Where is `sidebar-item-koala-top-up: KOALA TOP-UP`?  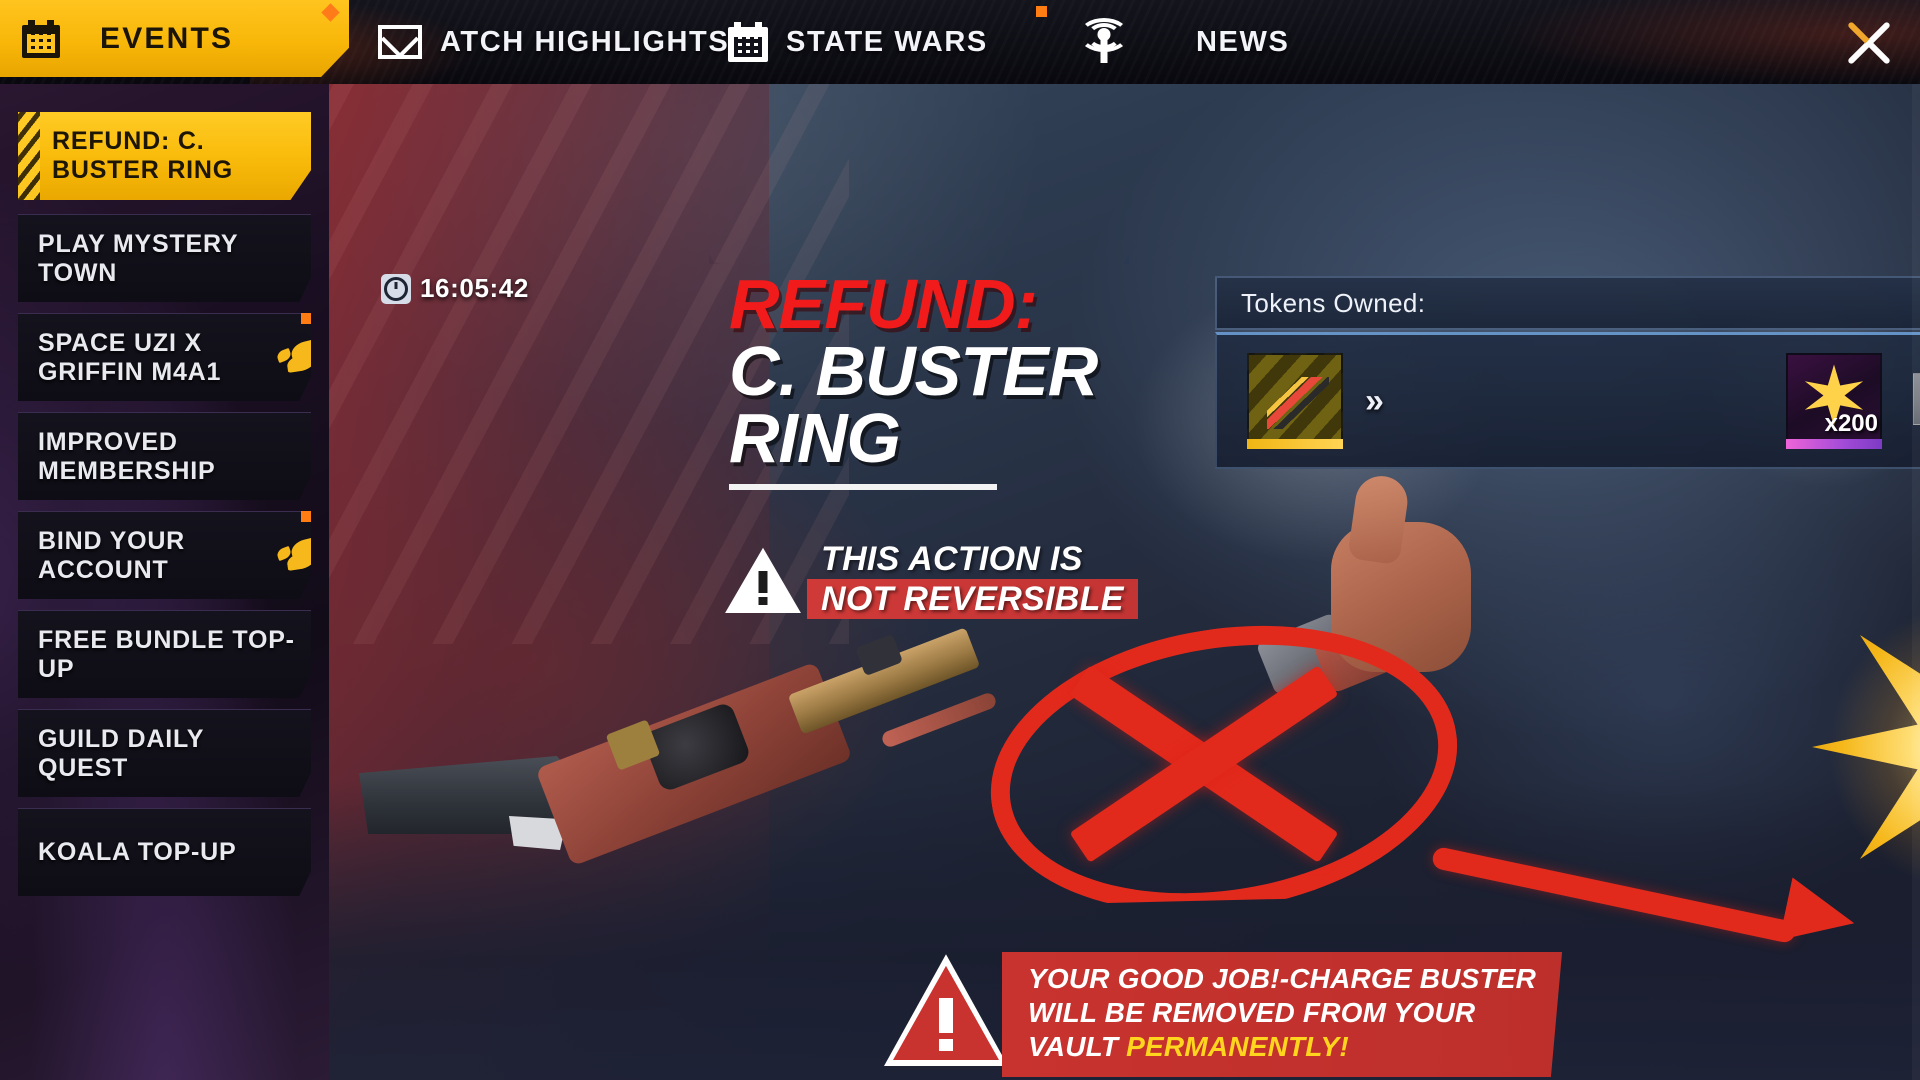
sidebar-item-koala-top-up: KOALA TOP-UP is located at coordinates (164, 852).